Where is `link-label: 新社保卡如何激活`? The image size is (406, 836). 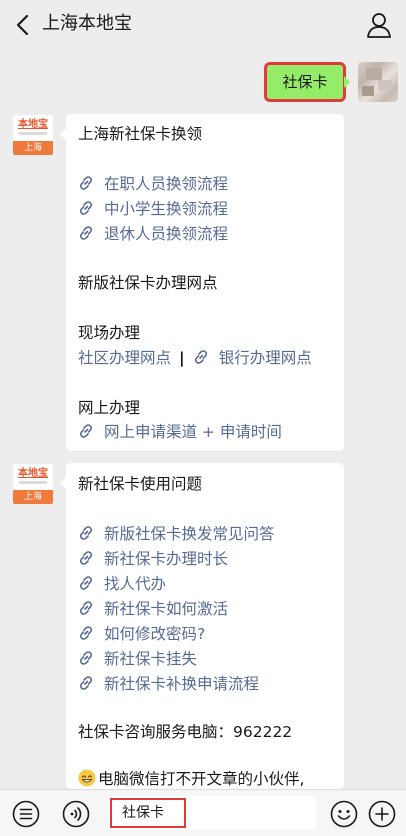
link-label: 新社保卡如何激活 is located at coordinates (166, 609).